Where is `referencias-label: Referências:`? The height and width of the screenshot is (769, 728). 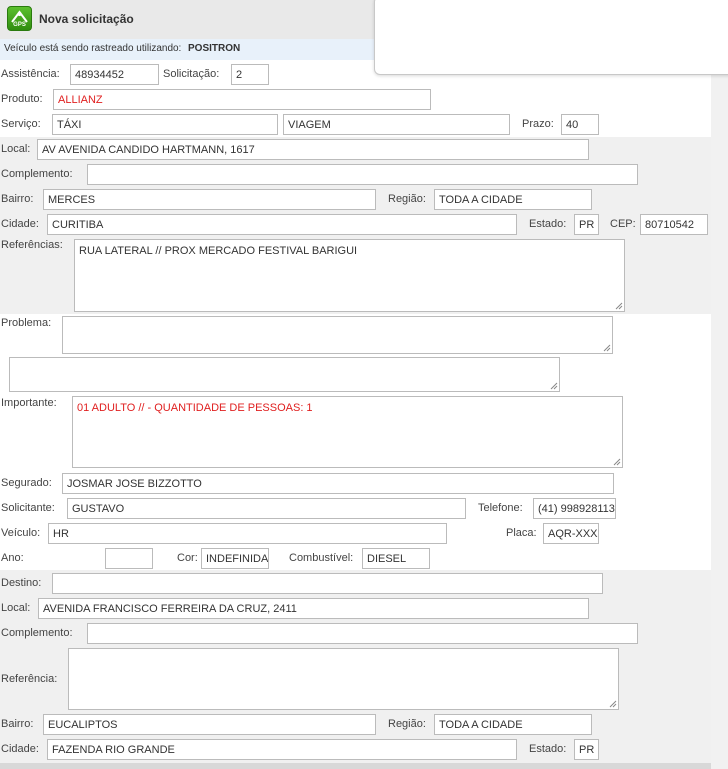 referencias-label: Referências: is located at coordinates (32, 245).